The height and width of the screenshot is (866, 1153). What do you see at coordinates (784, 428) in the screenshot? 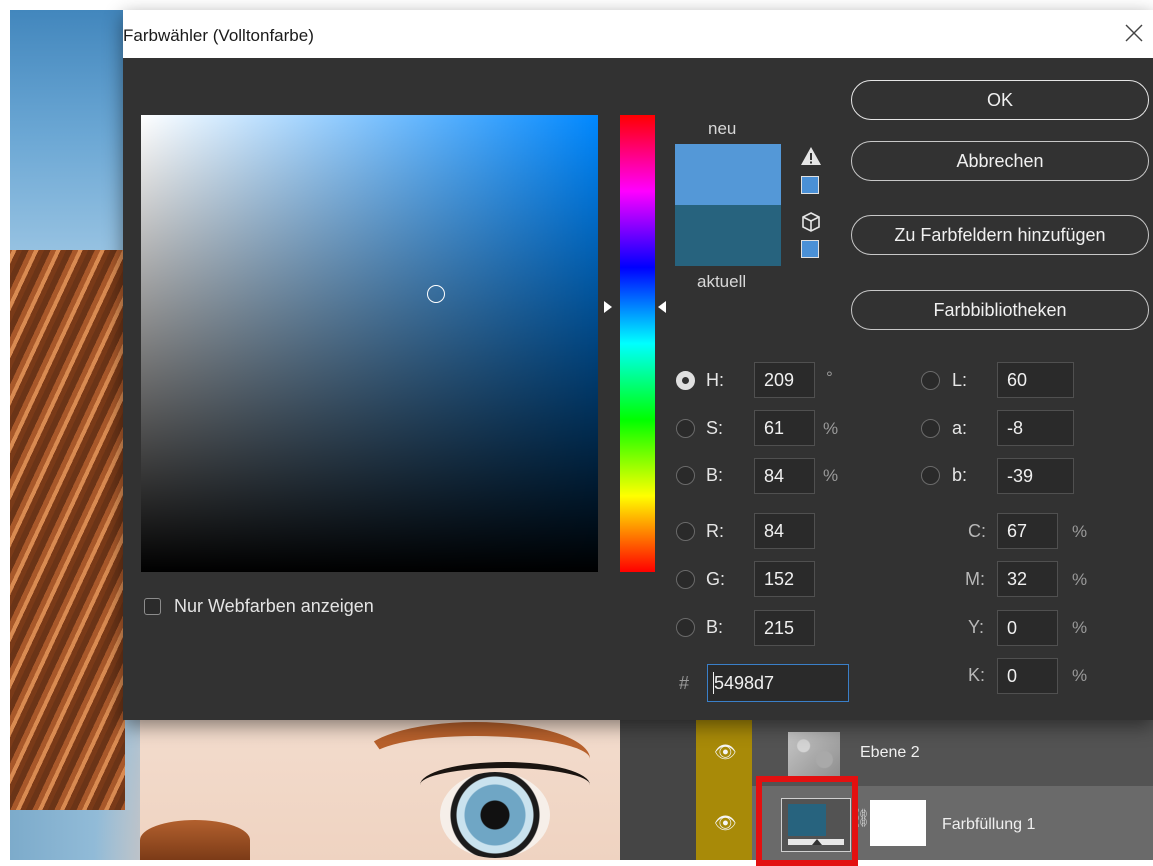
I see `saturation-field: 61` at bounding box center [784, 428].